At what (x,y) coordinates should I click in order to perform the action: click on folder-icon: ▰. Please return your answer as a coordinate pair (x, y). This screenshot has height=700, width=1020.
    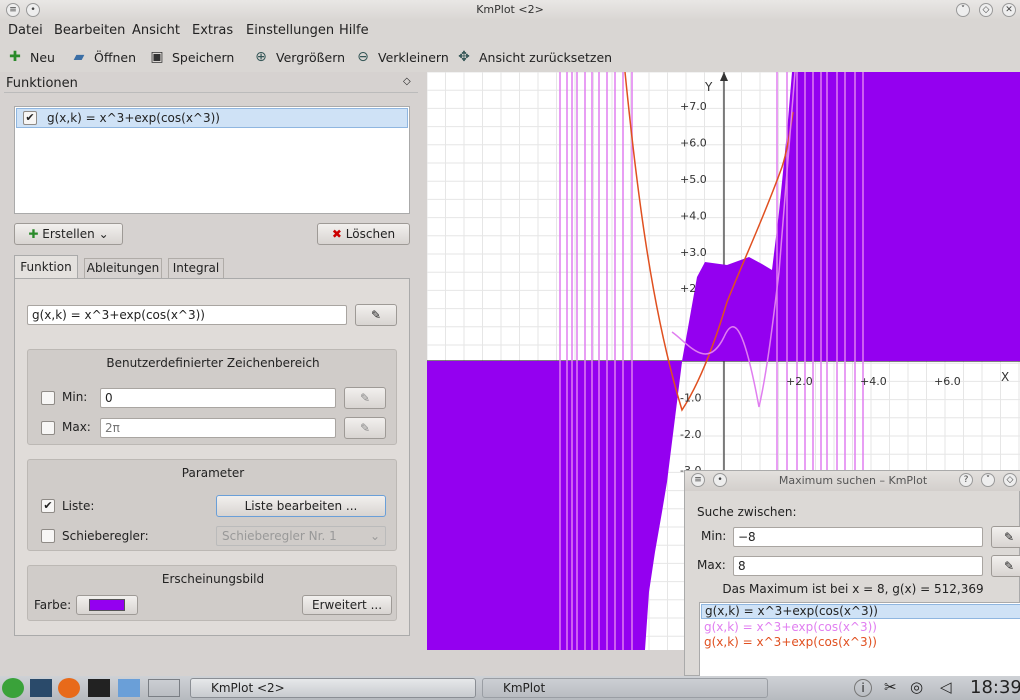
    Looking at the image, I should click on (79, 57).